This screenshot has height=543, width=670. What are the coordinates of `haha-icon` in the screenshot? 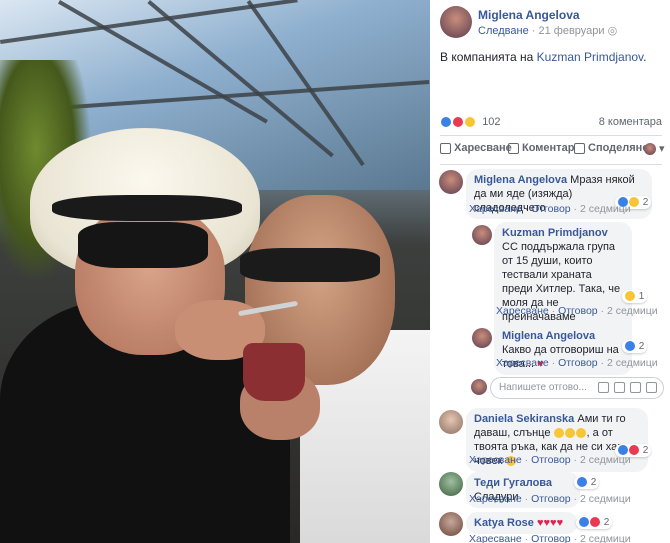 It's located at (630, 296).